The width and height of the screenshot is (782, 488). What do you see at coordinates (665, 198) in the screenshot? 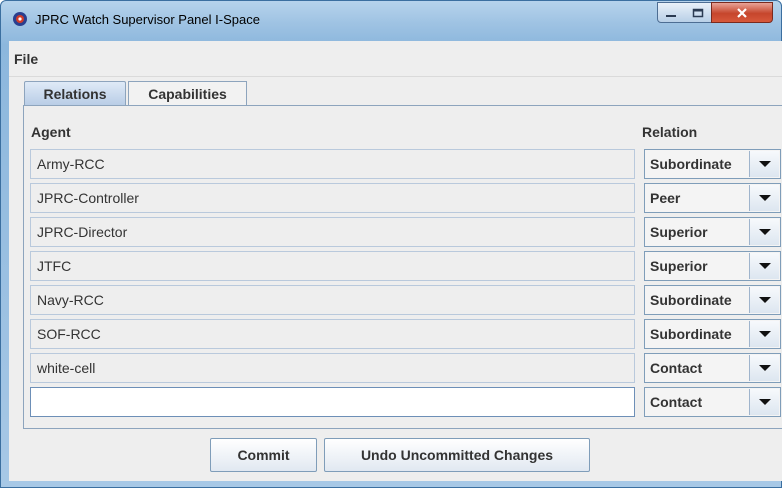
I see `relation-value: Peer` at bounding box center [665, 198].